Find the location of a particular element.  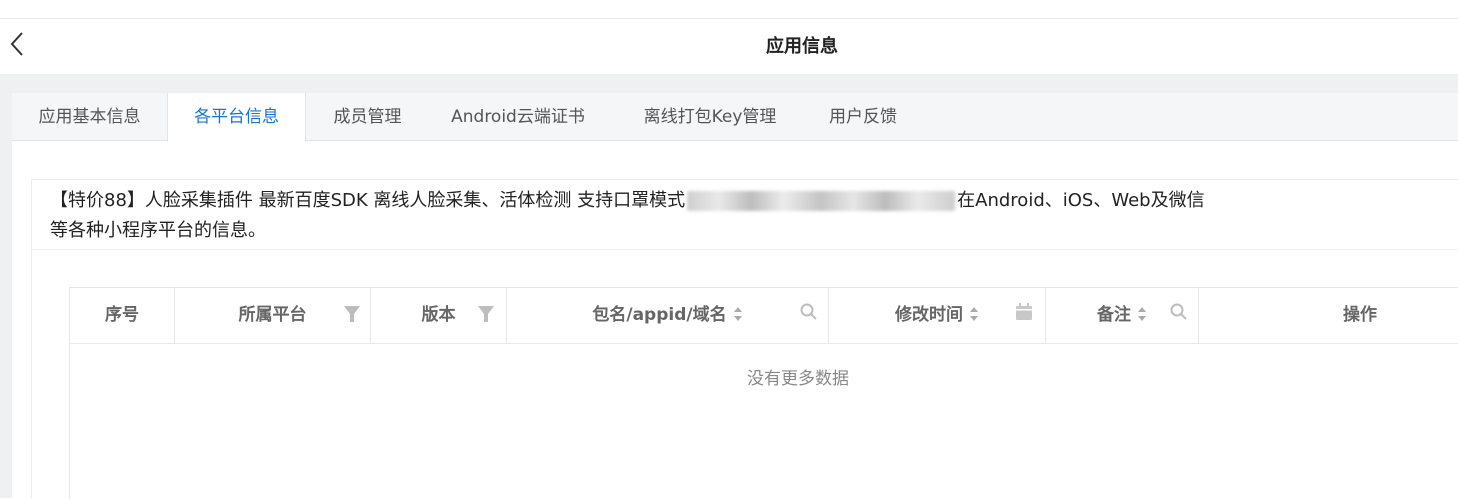

column-actions: 操作 is located at coordinates (1328, 315).